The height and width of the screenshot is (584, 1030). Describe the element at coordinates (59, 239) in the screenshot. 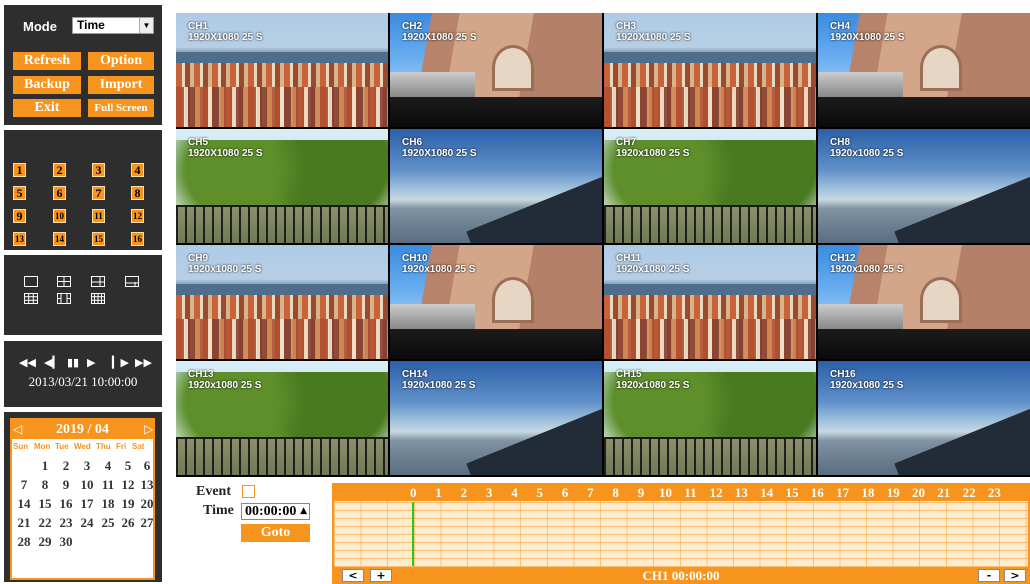

I see `channel-14-button: 14` at that location.